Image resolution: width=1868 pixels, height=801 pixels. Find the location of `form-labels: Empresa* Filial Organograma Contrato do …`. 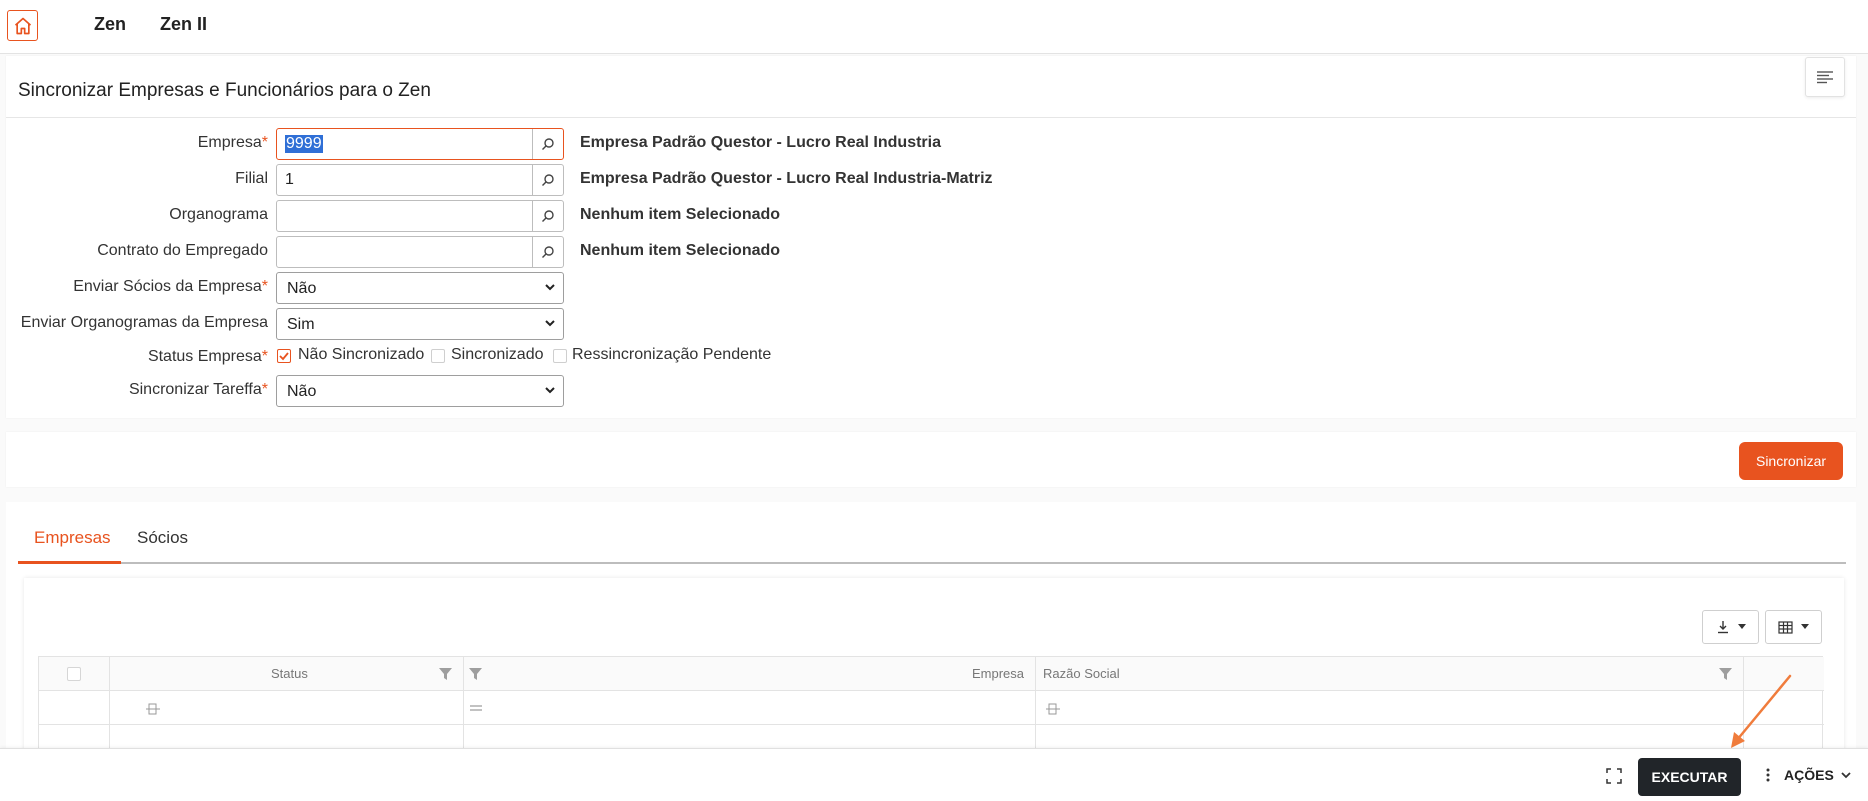

form-labels: Empresa* Filial Organograma Contrato do … is located at coordinates (137, 237).